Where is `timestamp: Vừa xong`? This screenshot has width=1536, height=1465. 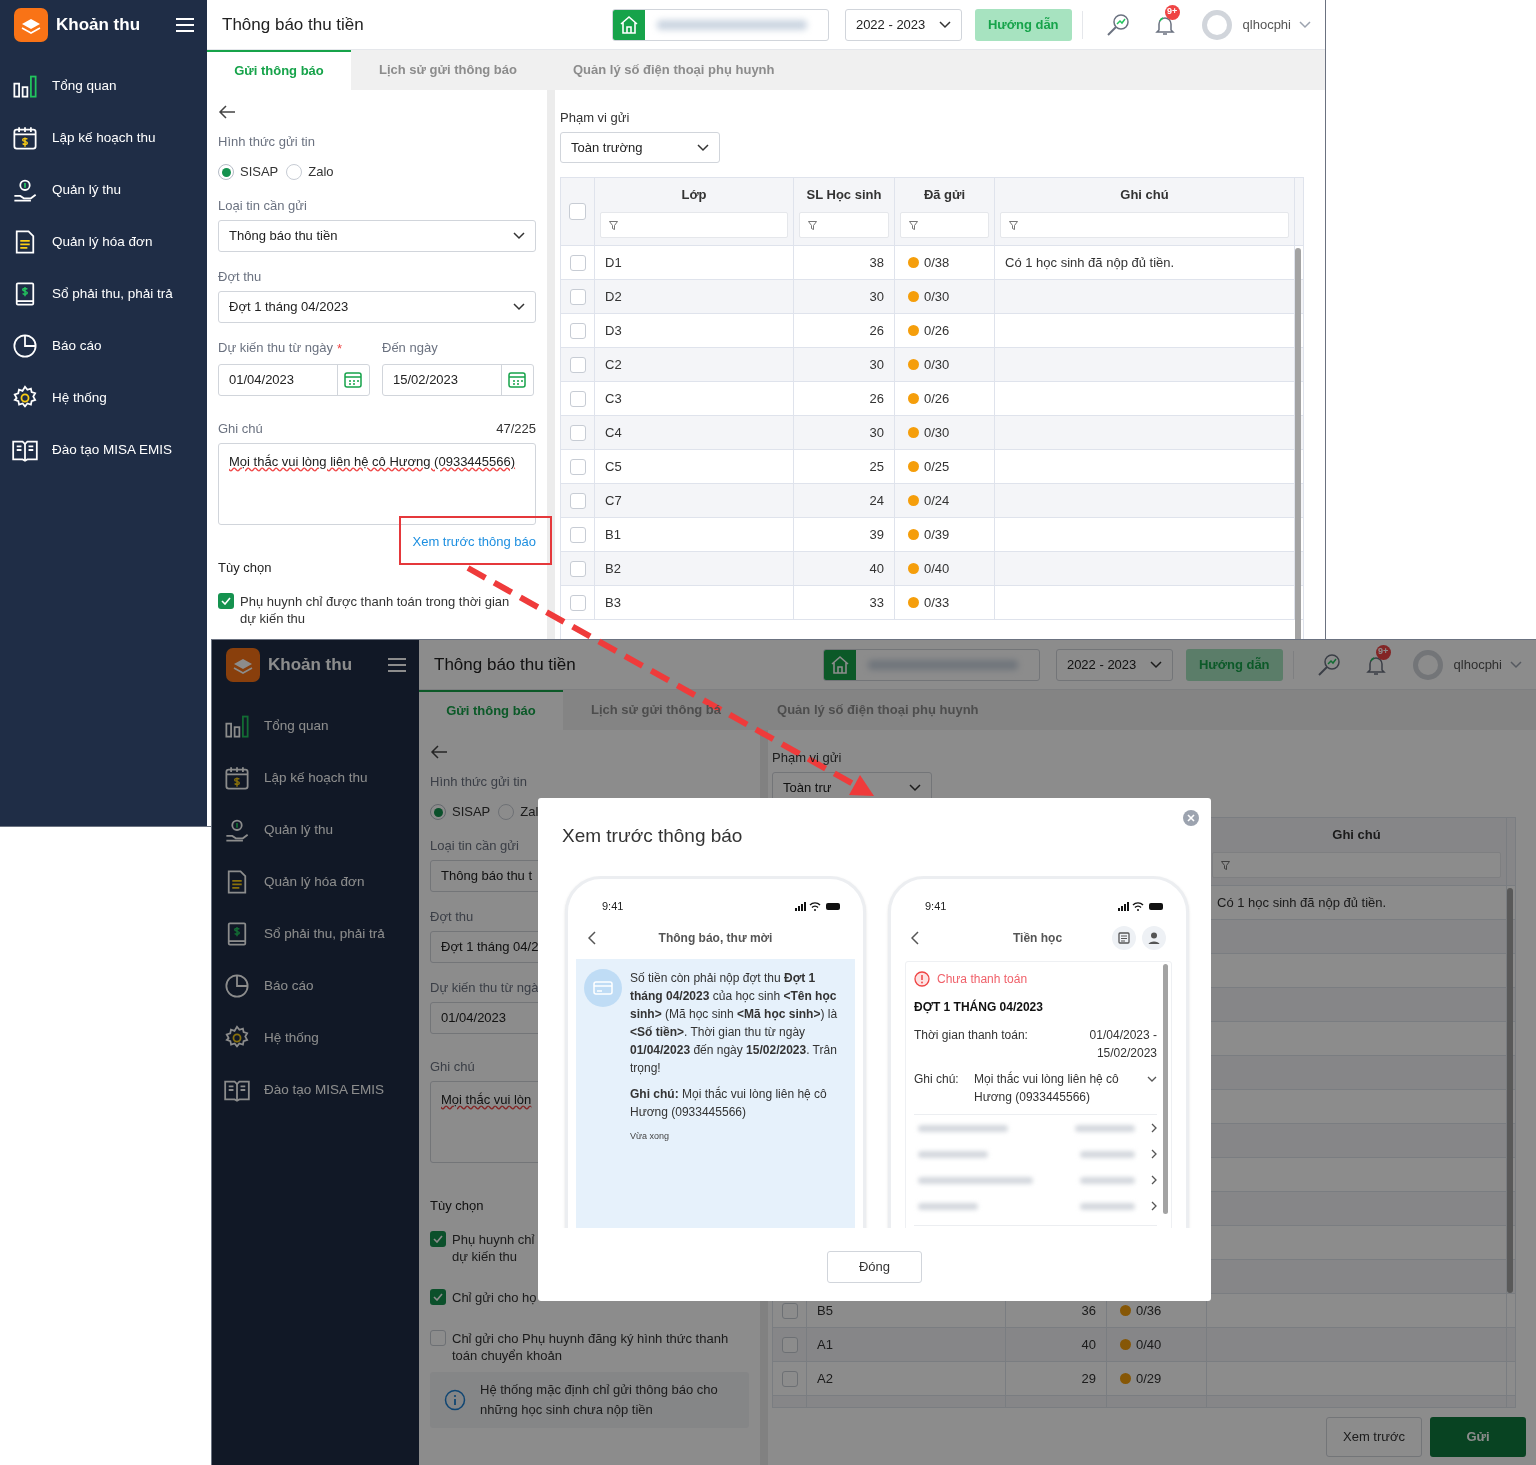
timestamp: Vừa xong is located at coordinates (650, 1136).